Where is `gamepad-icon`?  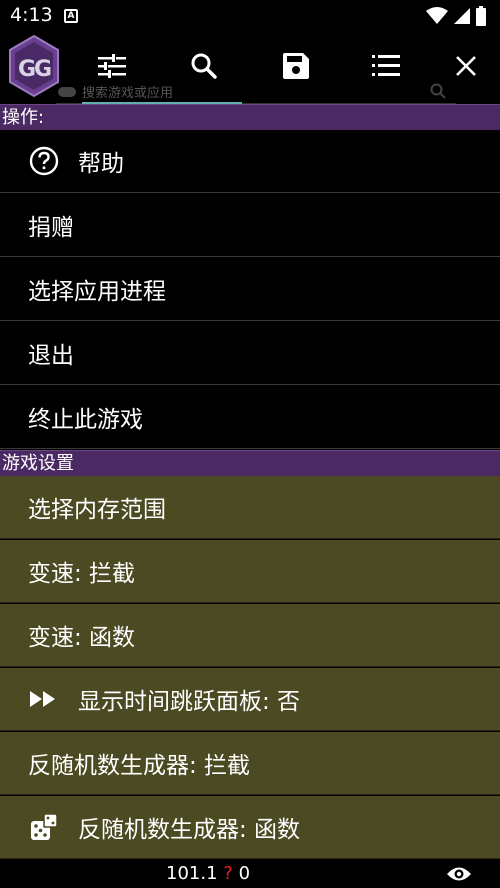
gamepad-icon is located at coordinates (67, 92).